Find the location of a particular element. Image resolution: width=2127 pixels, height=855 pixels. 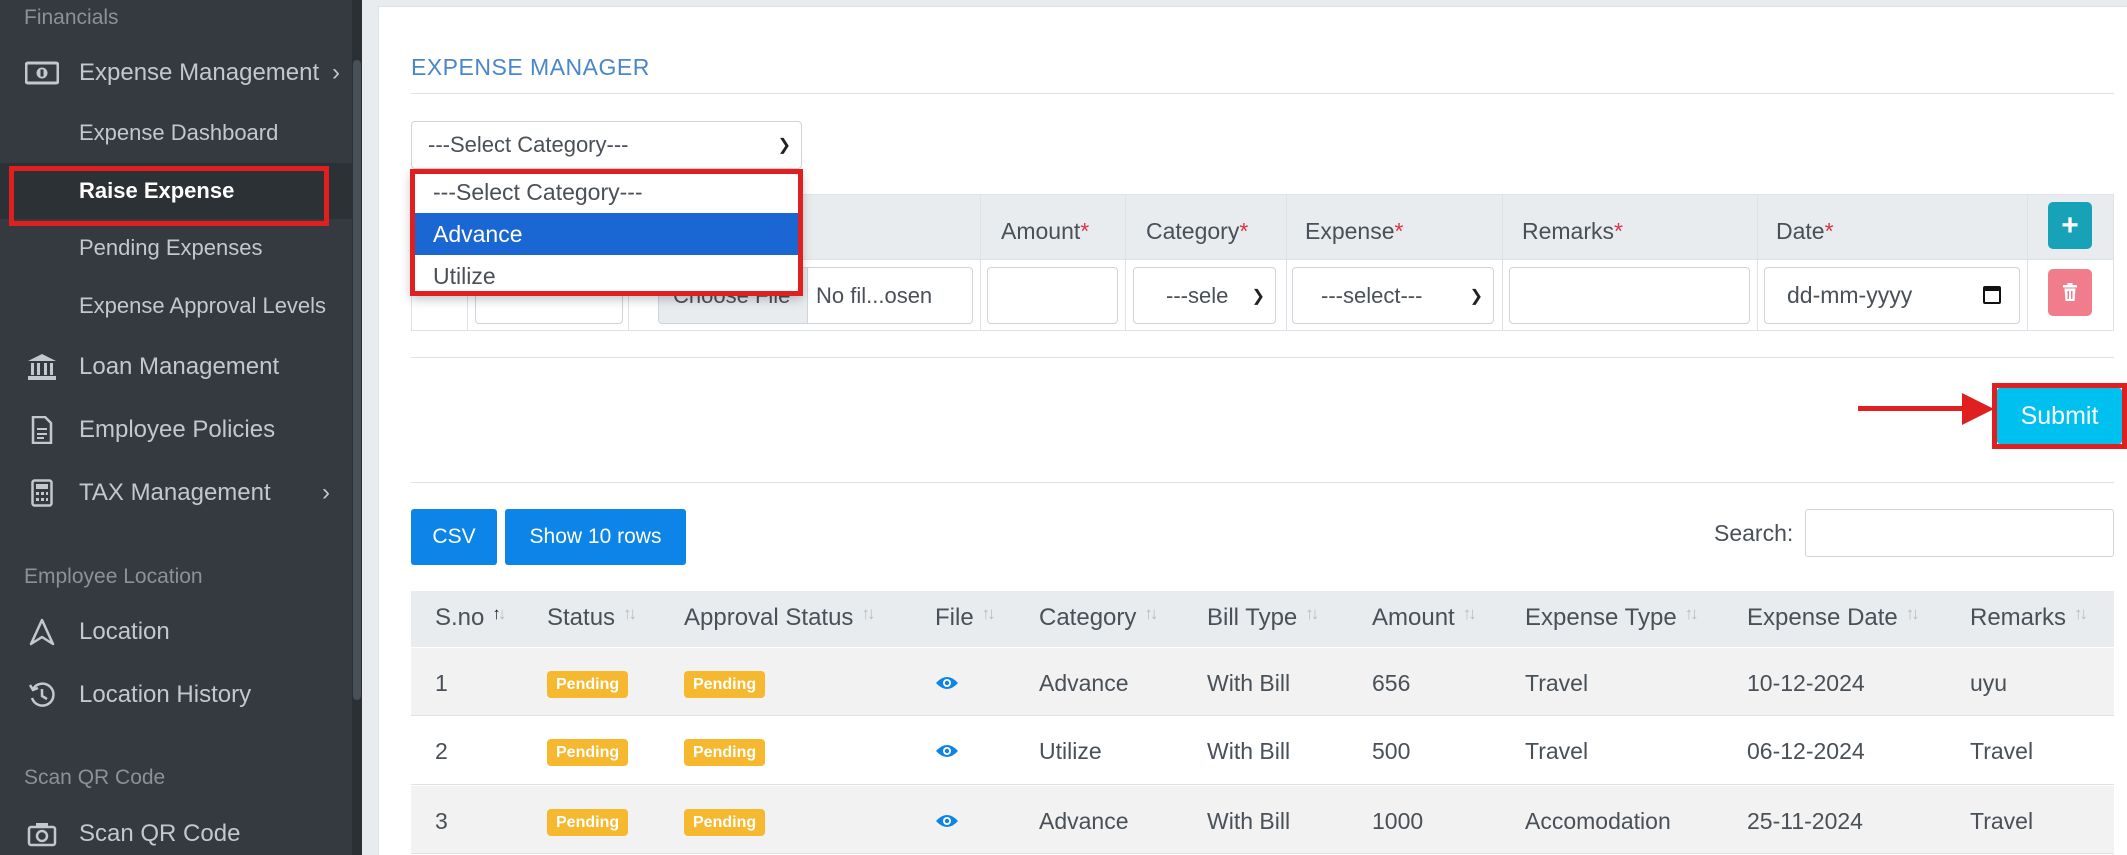

column-header-status: Status ↑↓ is located at coordinates (592, 618).